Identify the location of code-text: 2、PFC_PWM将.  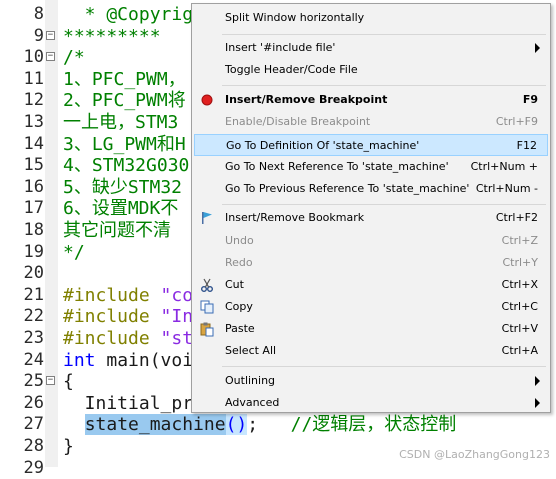
(124, 101).